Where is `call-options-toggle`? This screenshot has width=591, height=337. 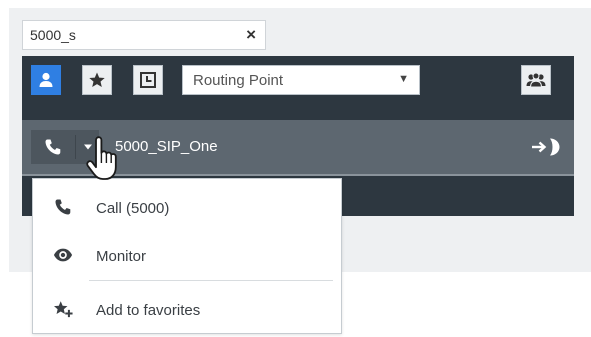
call-options-toggle is located at coordinates (88, 147).